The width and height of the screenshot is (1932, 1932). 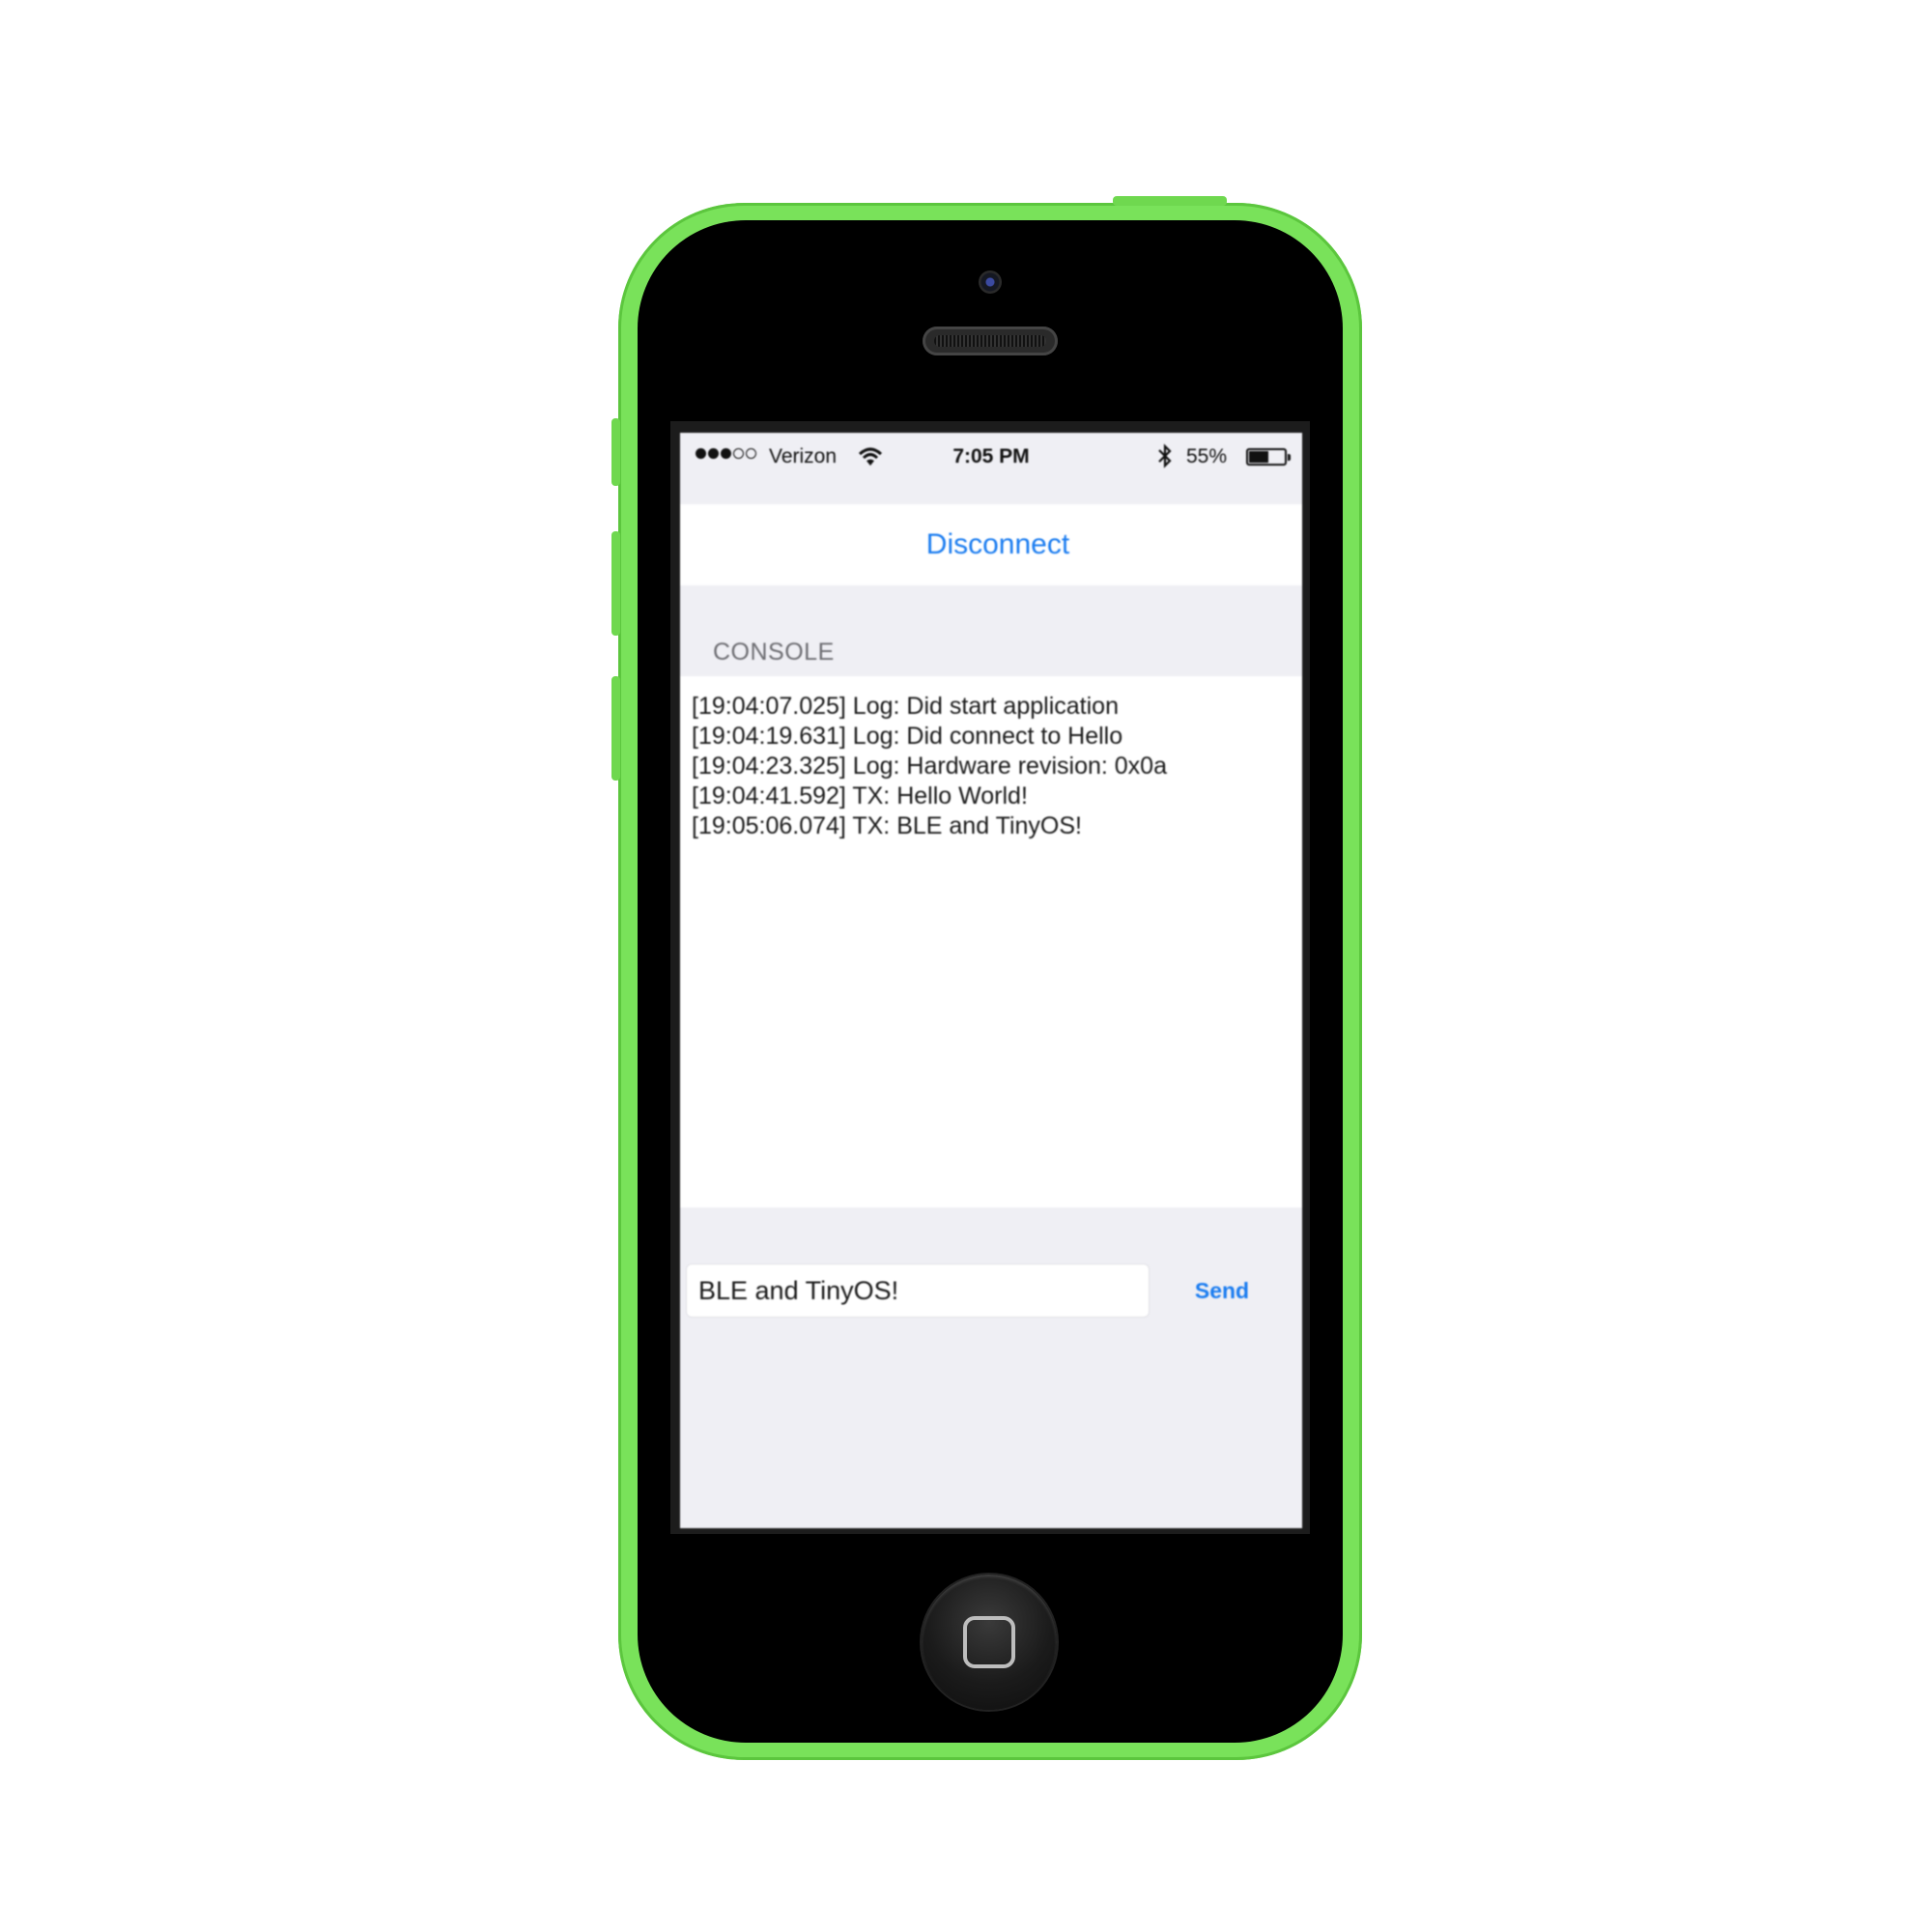 What do you see at coordinates (1207, 456) in the screenshot?
I see `battery-percentage: 55%` at bounding box center [1207, 456].